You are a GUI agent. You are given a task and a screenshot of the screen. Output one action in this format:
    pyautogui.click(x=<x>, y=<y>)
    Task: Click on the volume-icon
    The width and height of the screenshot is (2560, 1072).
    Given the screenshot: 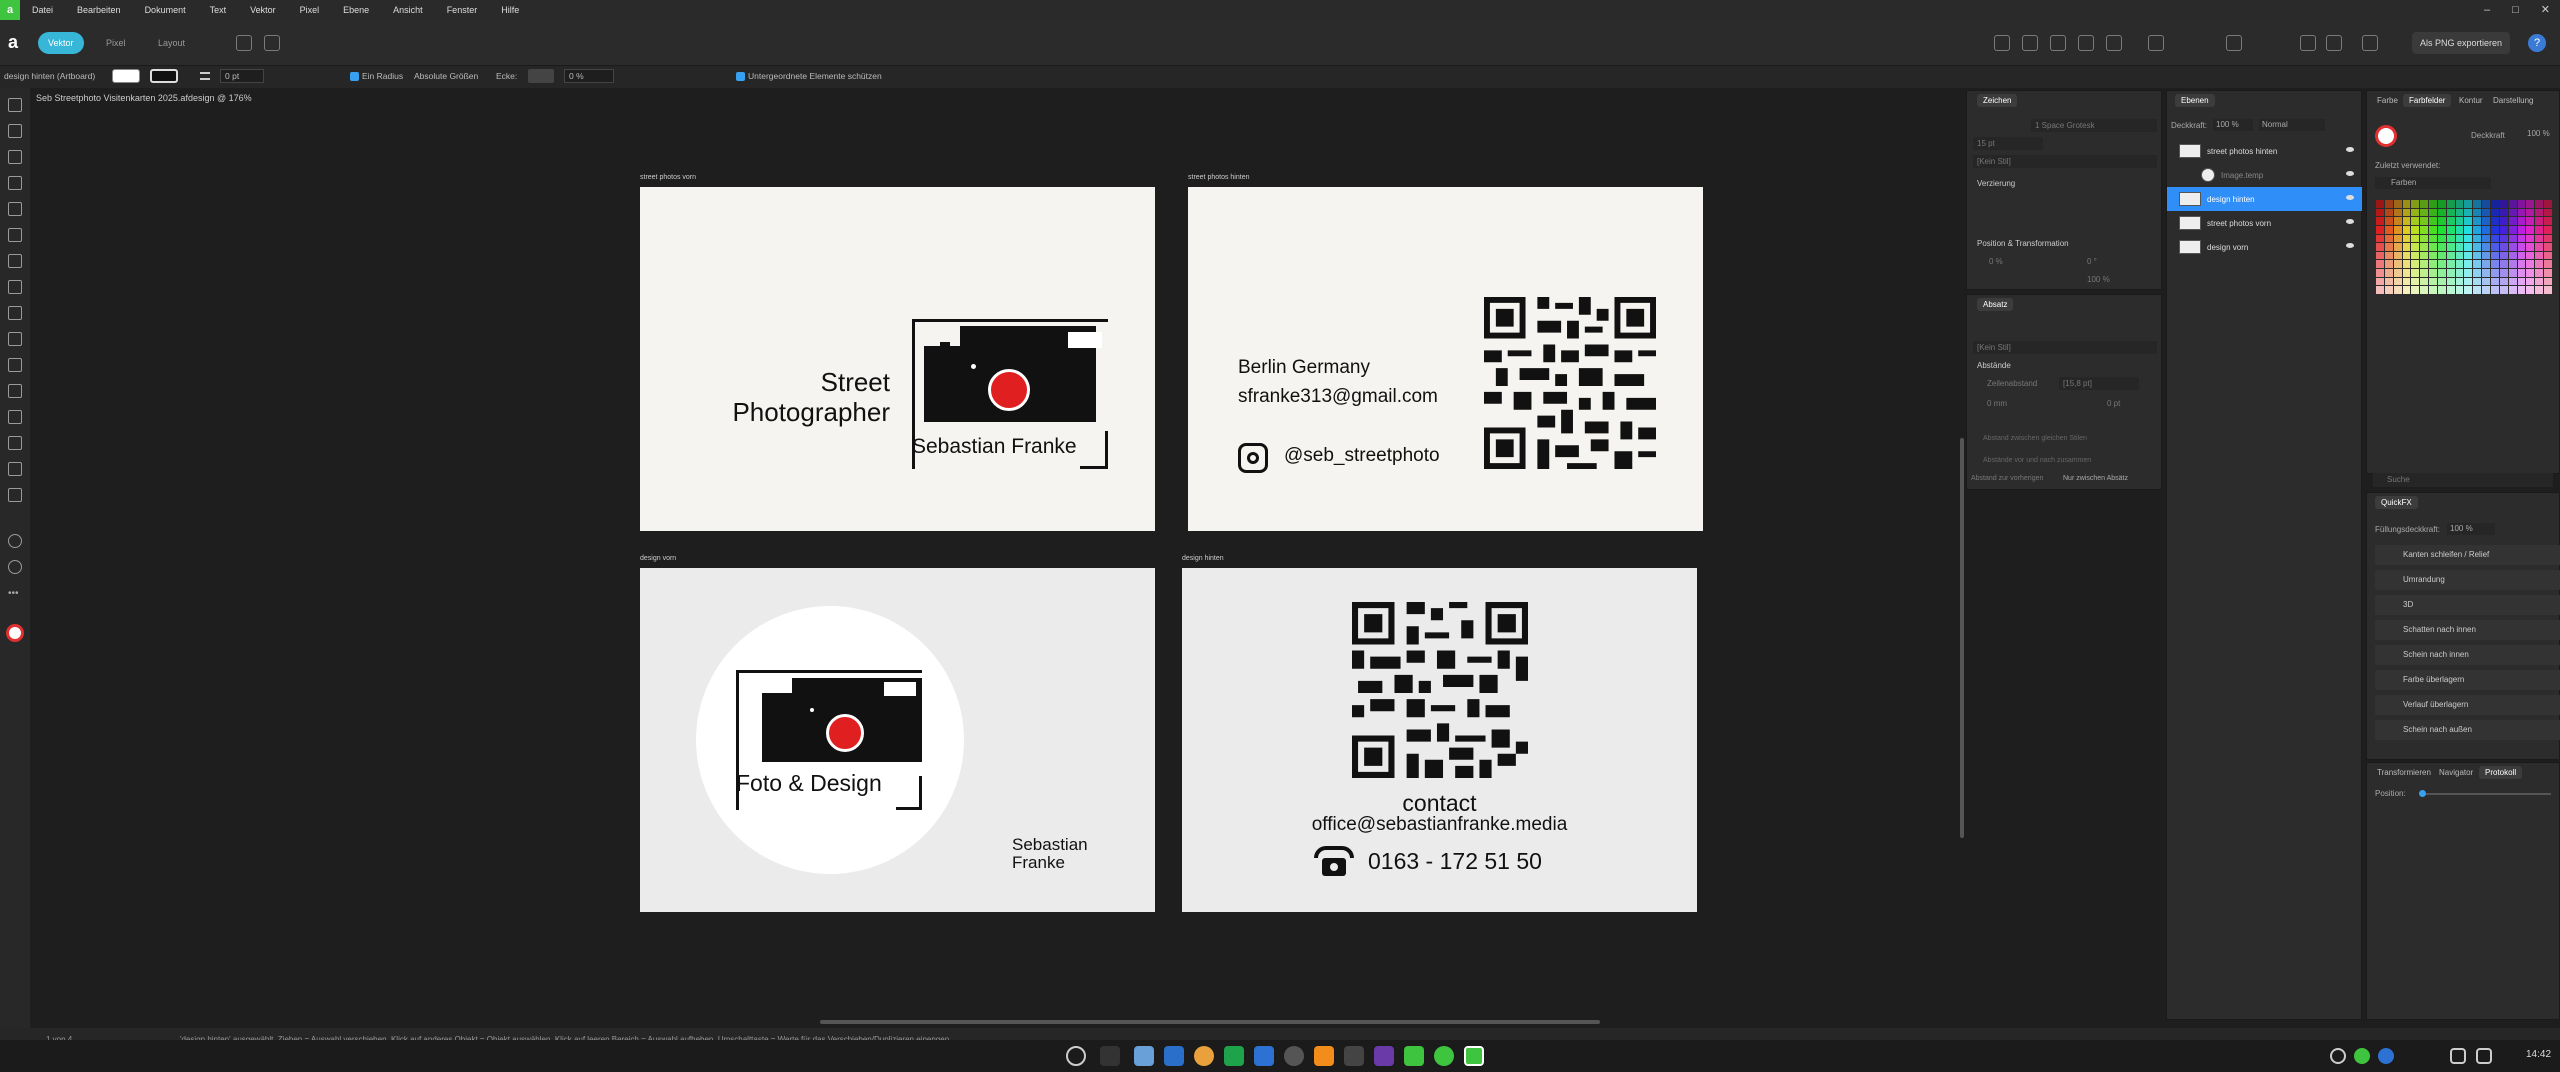 What is the action you would take?
    pyautogui.click(x=2484, y=1056)
    